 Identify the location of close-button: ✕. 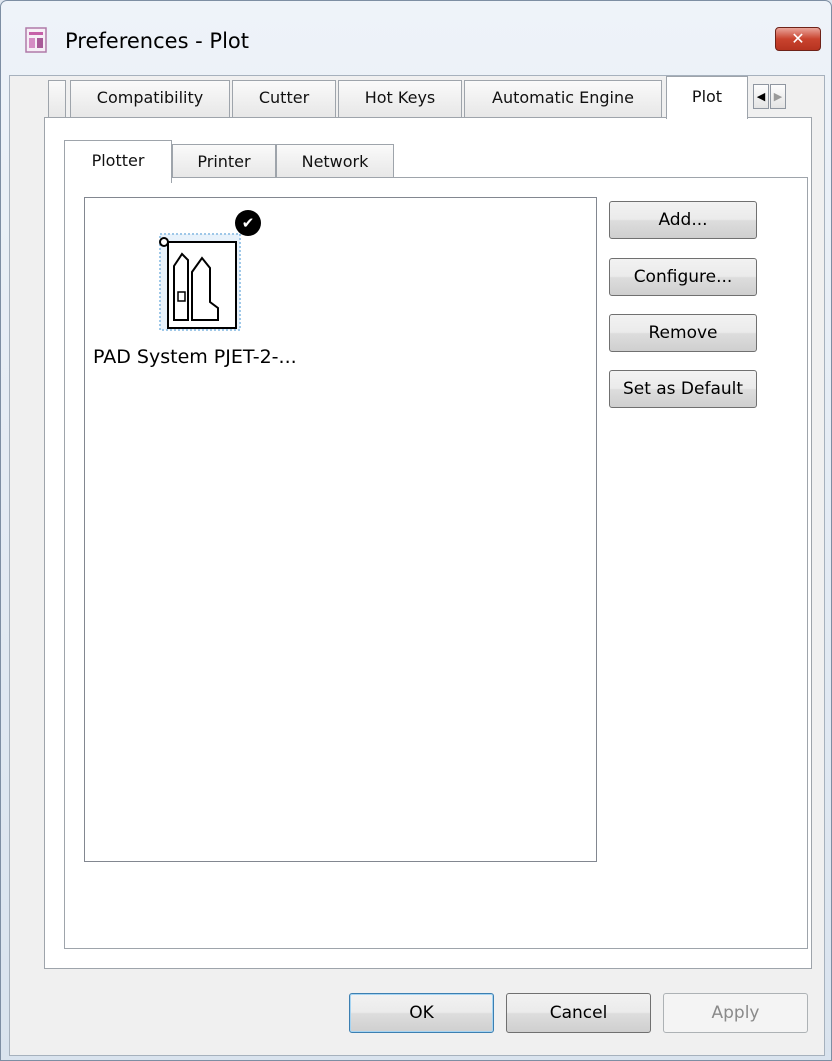
(798, 39).